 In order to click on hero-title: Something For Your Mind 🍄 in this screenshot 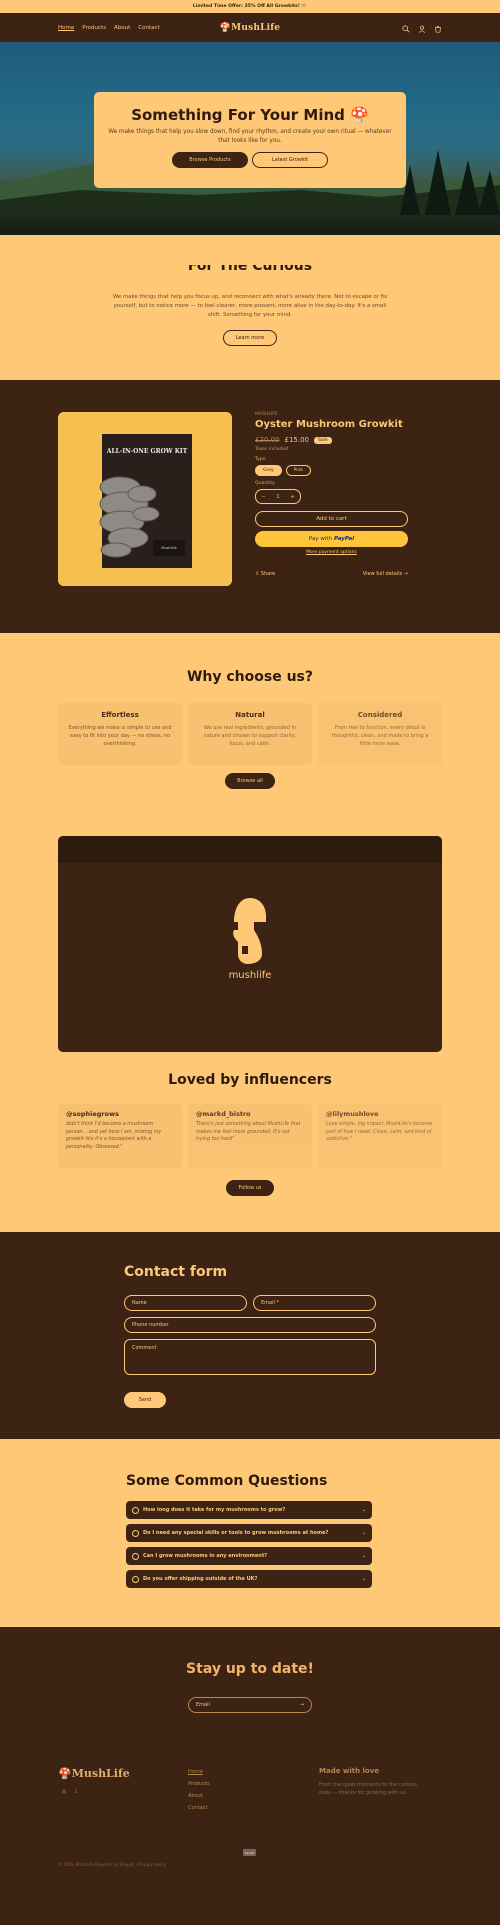, I will do `click(250, 115)`.